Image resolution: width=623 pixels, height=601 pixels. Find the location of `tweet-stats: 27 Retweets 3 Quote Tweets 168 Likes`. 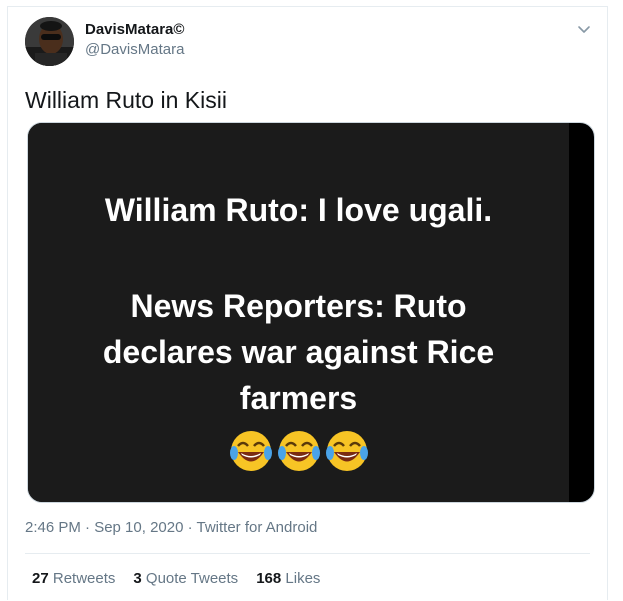

tweet-stats: 27 Retweets 3 Quote Tweets 168 Likes is located at coordinates (176, 578).